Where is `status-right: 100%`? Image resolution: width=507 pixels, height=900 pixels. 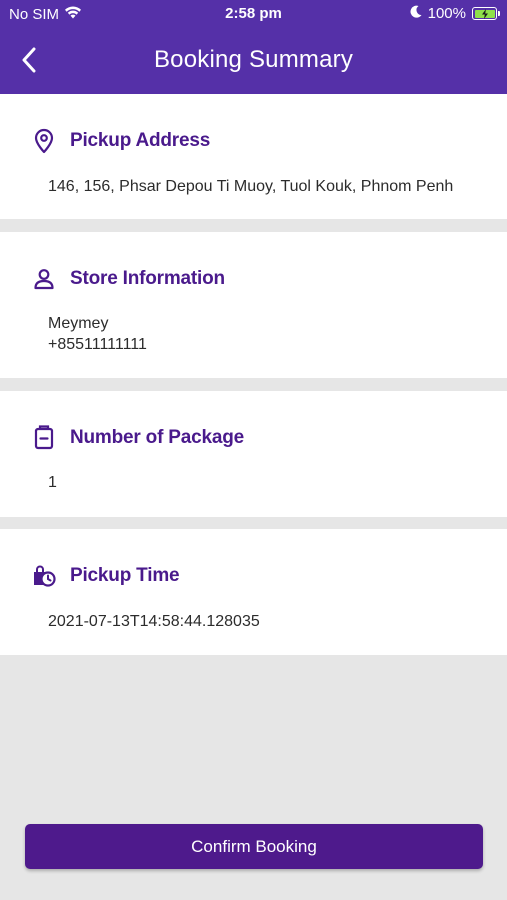 status-right: 100% is located at coordinates (455, 13).